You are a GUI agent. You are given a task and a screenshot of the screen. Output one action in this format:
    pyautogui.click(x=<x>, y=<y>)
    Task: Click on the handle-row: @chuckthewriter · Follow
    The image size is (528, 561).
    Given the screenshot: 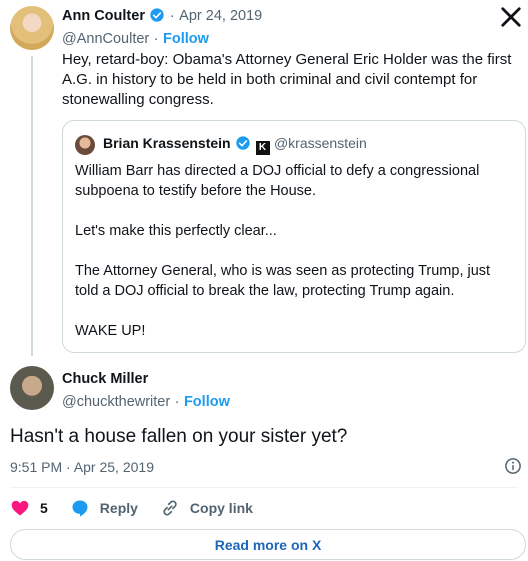 What is the action you would take?
    pyautogui.click(x=146, y=402)
    